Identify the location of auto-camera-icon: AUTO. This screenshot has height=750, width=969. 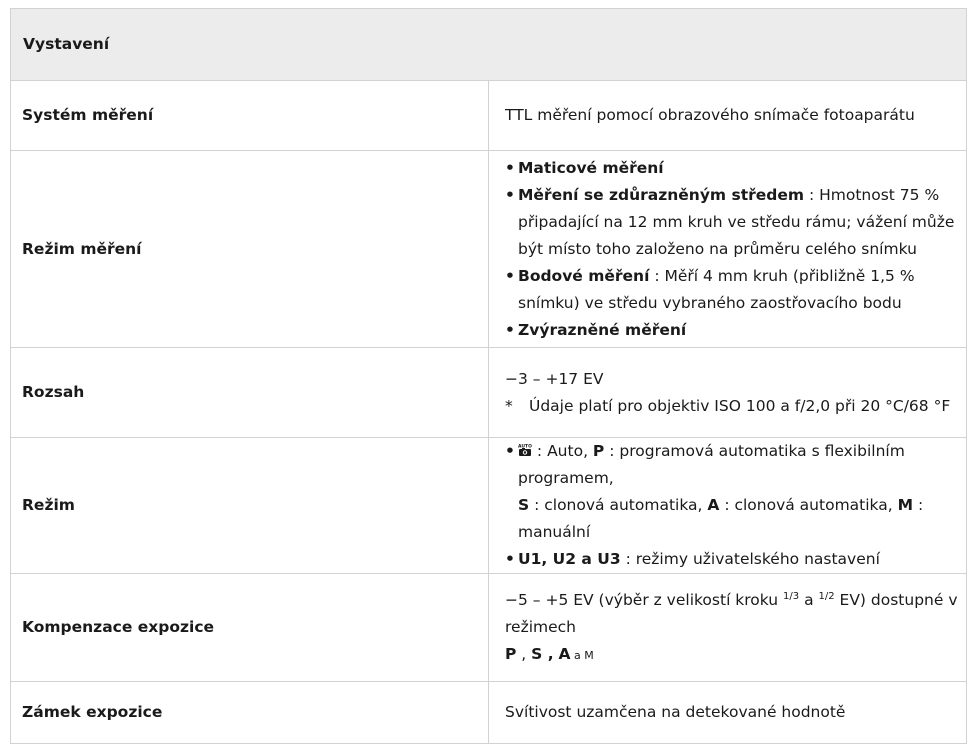
(525, 447).